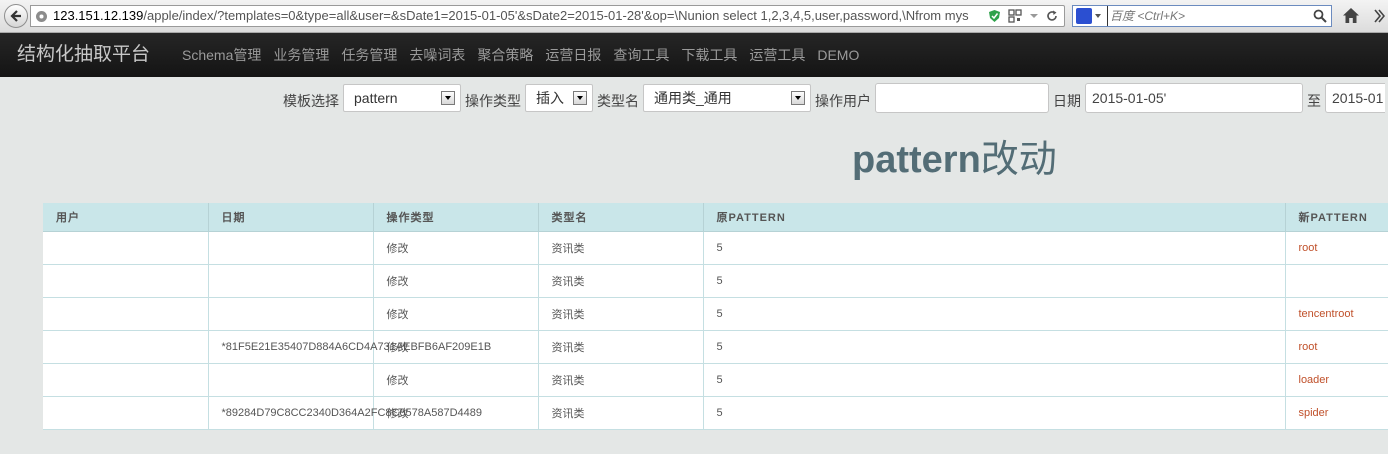 The image size is (1388, 454). Describe the element at coordinates (376, 98) in the screenshot. I see `template-value: pattern` at that location.